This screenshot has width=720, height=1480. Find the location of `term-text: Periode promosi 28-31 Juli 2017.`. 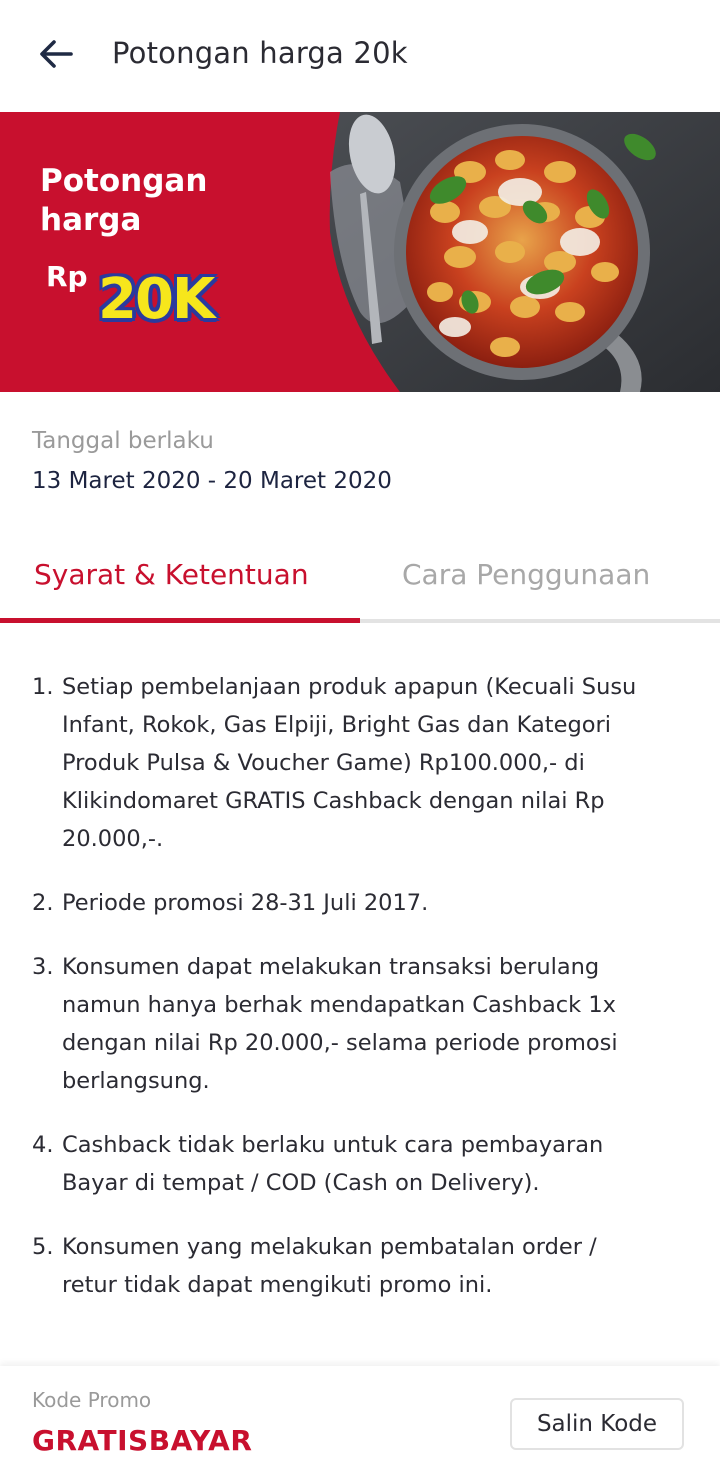

term-text: Periode promosi 28-31 Juli 2017. is located at coordinates (245, 903).